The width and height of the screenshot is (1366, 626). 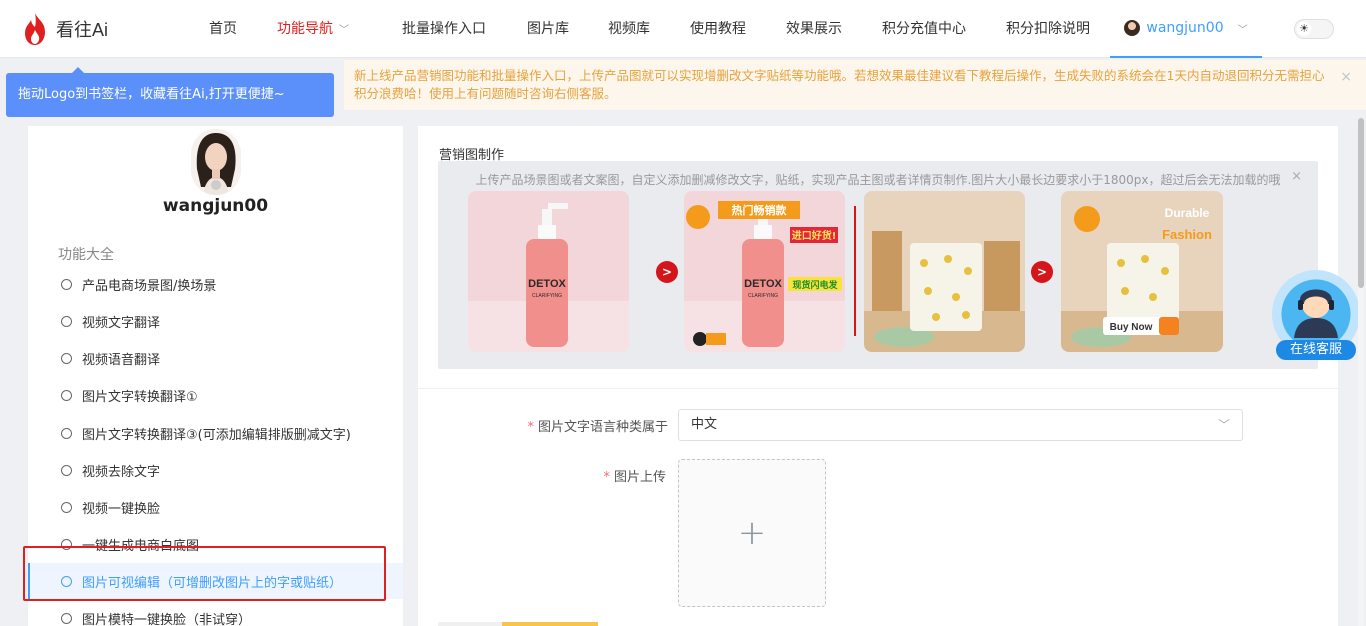 I want to click on sidebar-item-label: 图片模特一键换脸（非试穿）, so click(x=167, y=619).